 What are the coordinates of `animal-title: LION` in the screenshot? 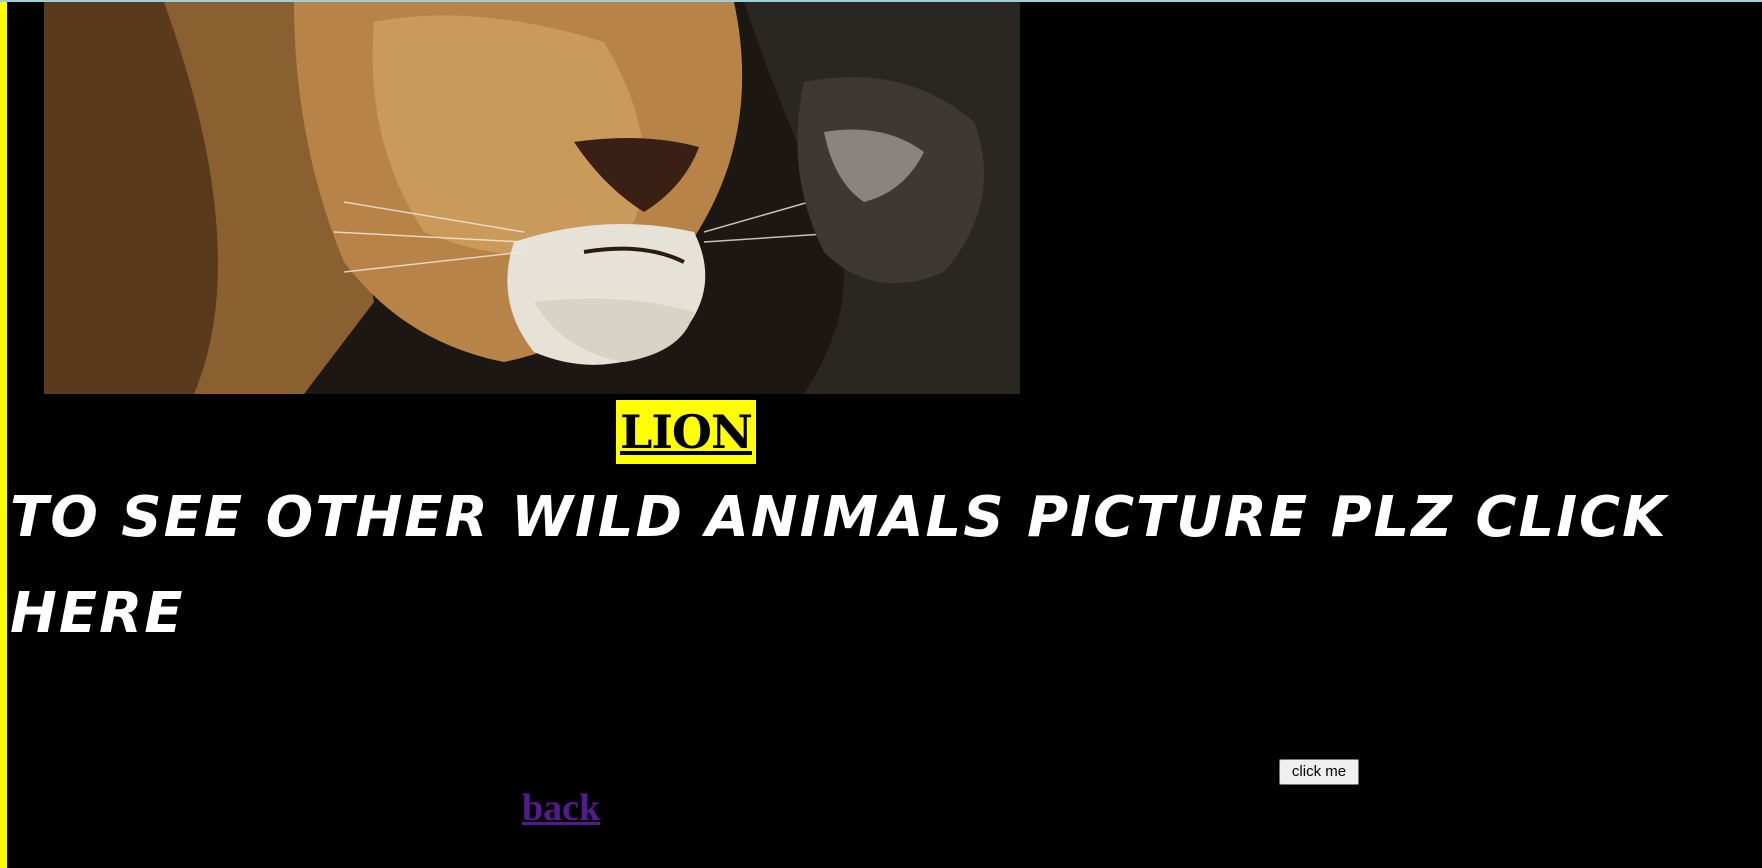 It's located at (686, 432).